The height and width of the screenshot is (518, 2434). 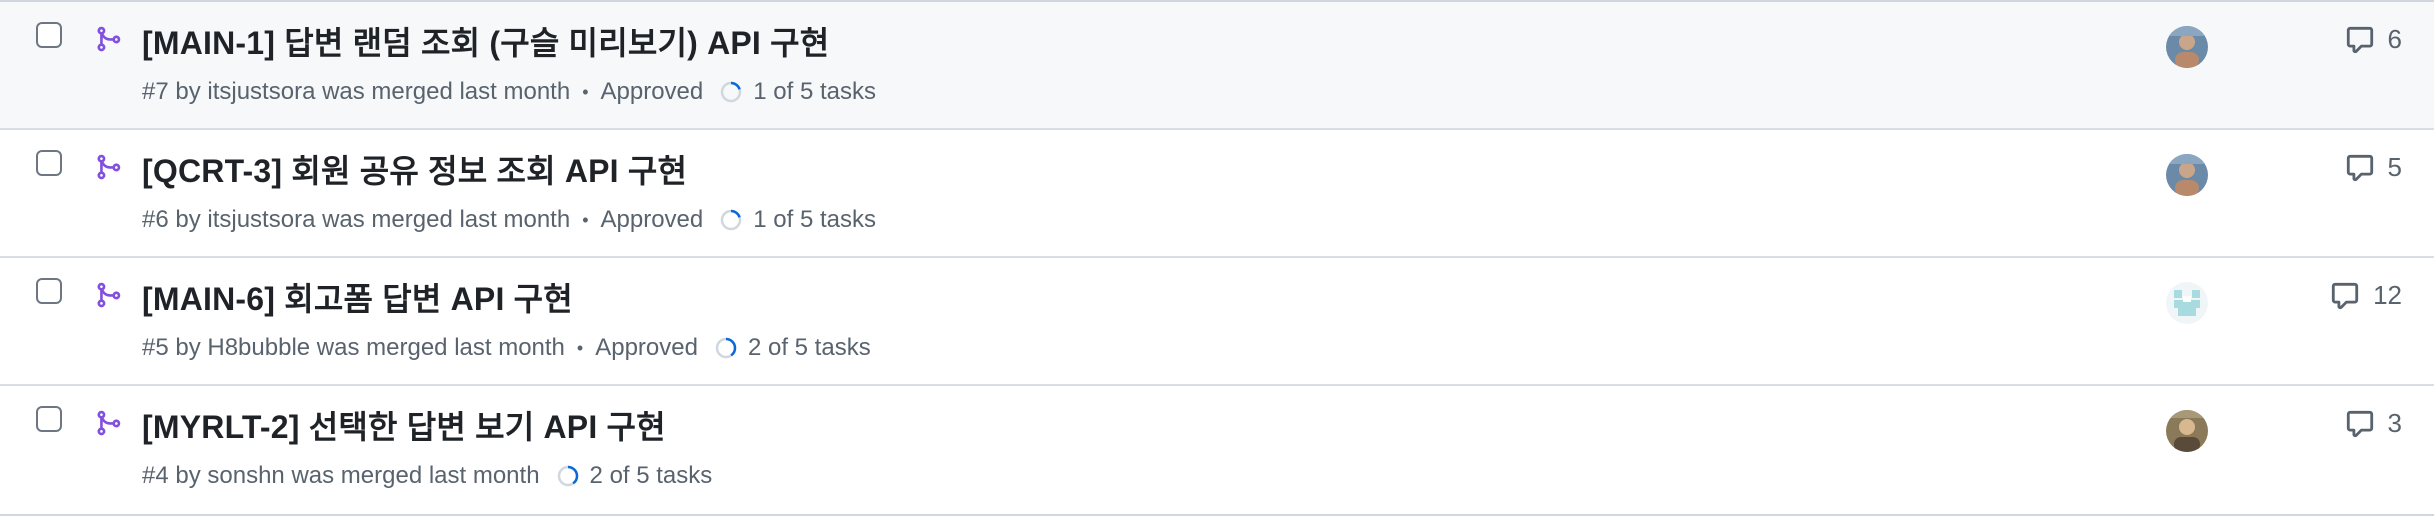 I want to click on comments-link: 5, so click(x=2373, y=167).